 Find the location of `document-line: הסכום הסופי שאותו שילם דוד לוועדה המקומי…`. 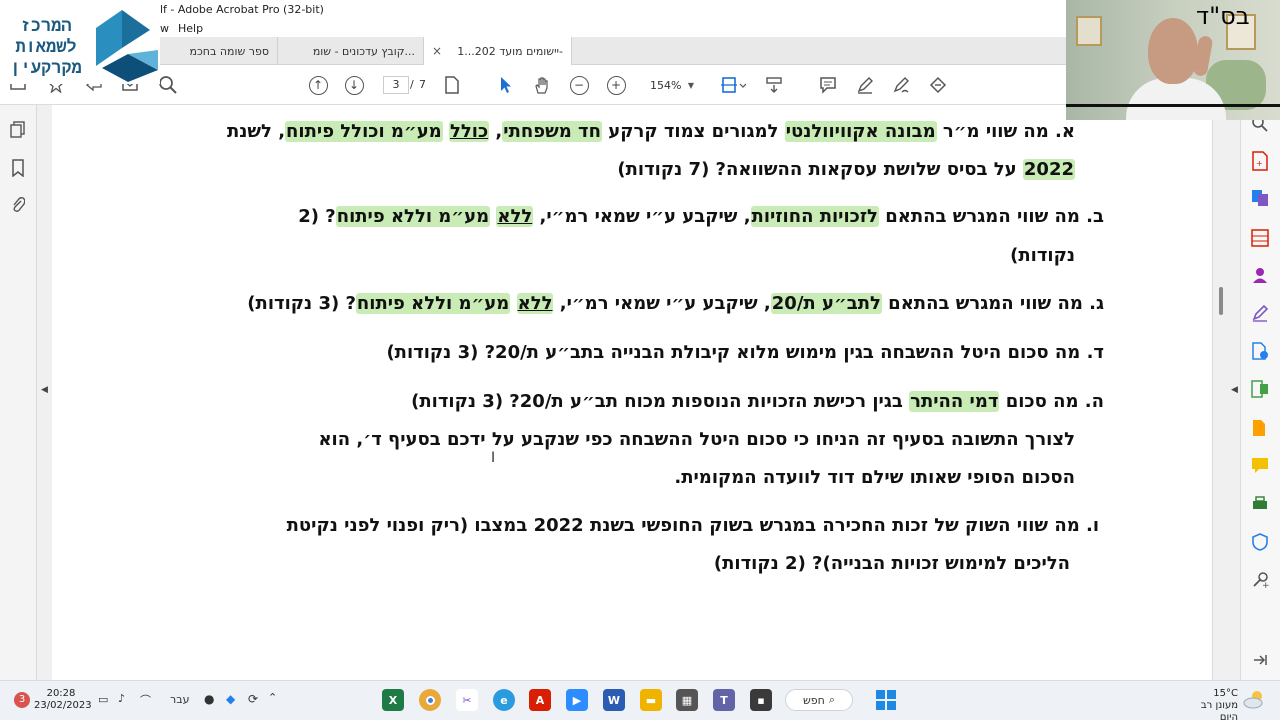

document-line: הסכום הסופי שאותו שילם דוד לוועדה המקומי… is located at coordinates (874, 478).